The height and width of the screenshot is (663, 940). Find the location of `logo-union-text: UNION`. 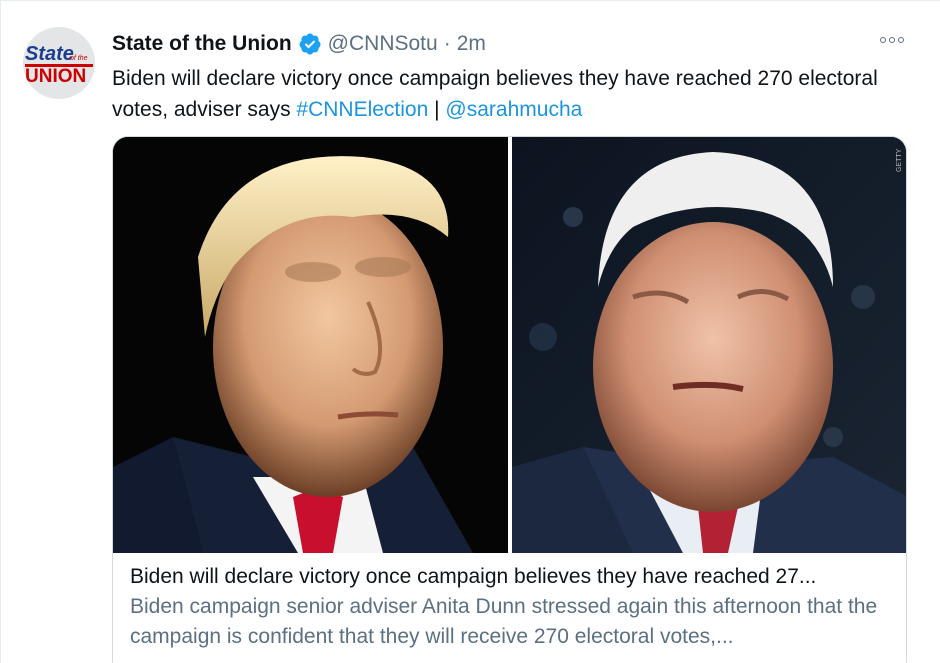

logo-union-text: UNION is located at coordinates (55, 76).